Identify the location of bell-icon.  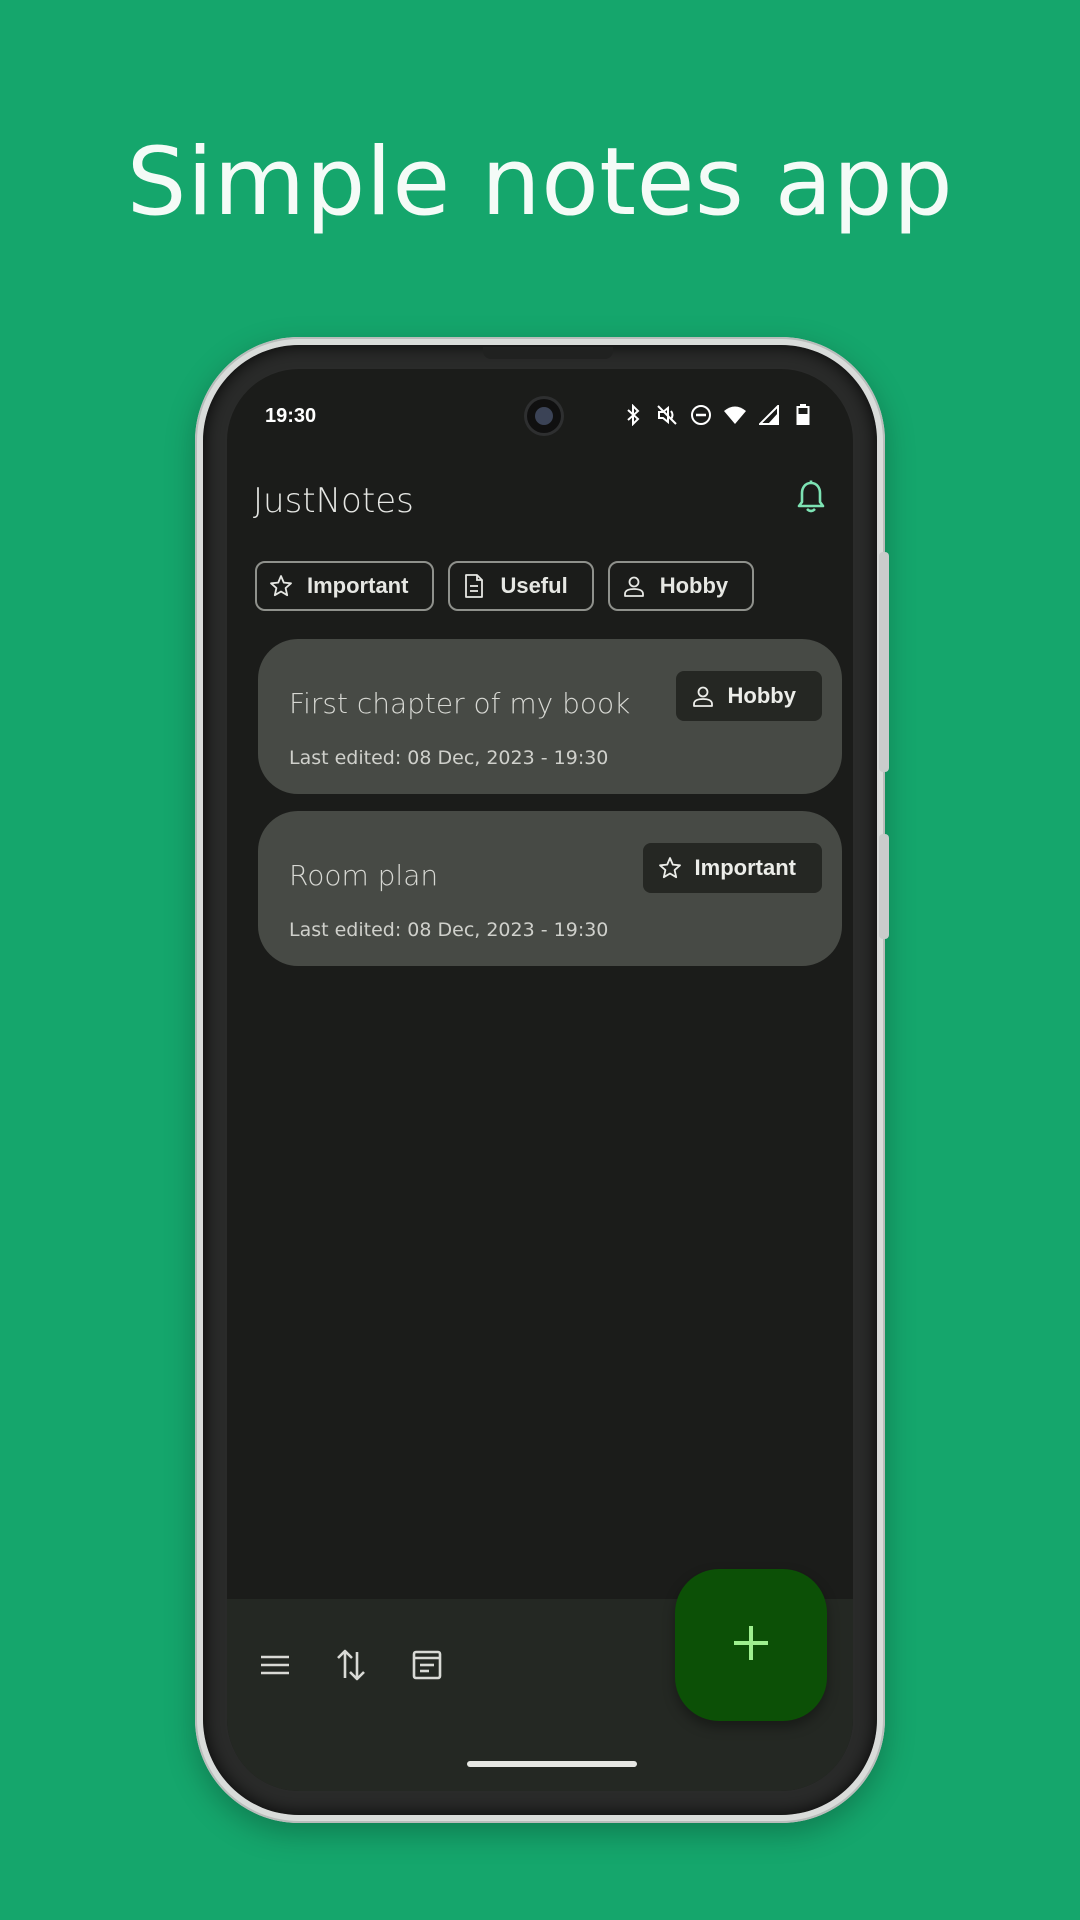
(811, 497).